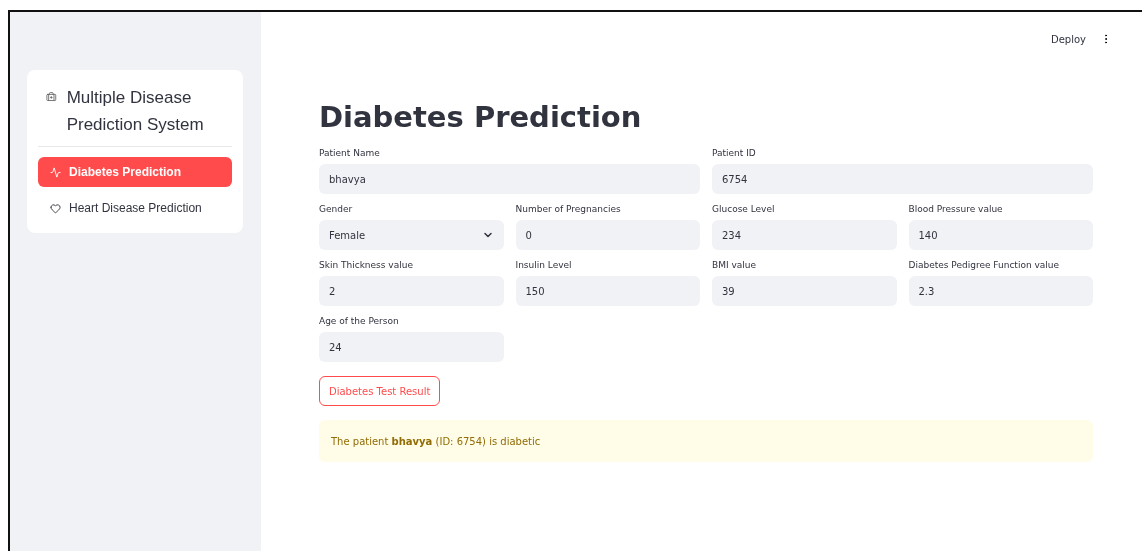 This screenshot has width=1142, height=551. What do you see at coordinates (902, 179) in the screenshot?
I see `input-field: 6754` at bounding box center [902, 179].